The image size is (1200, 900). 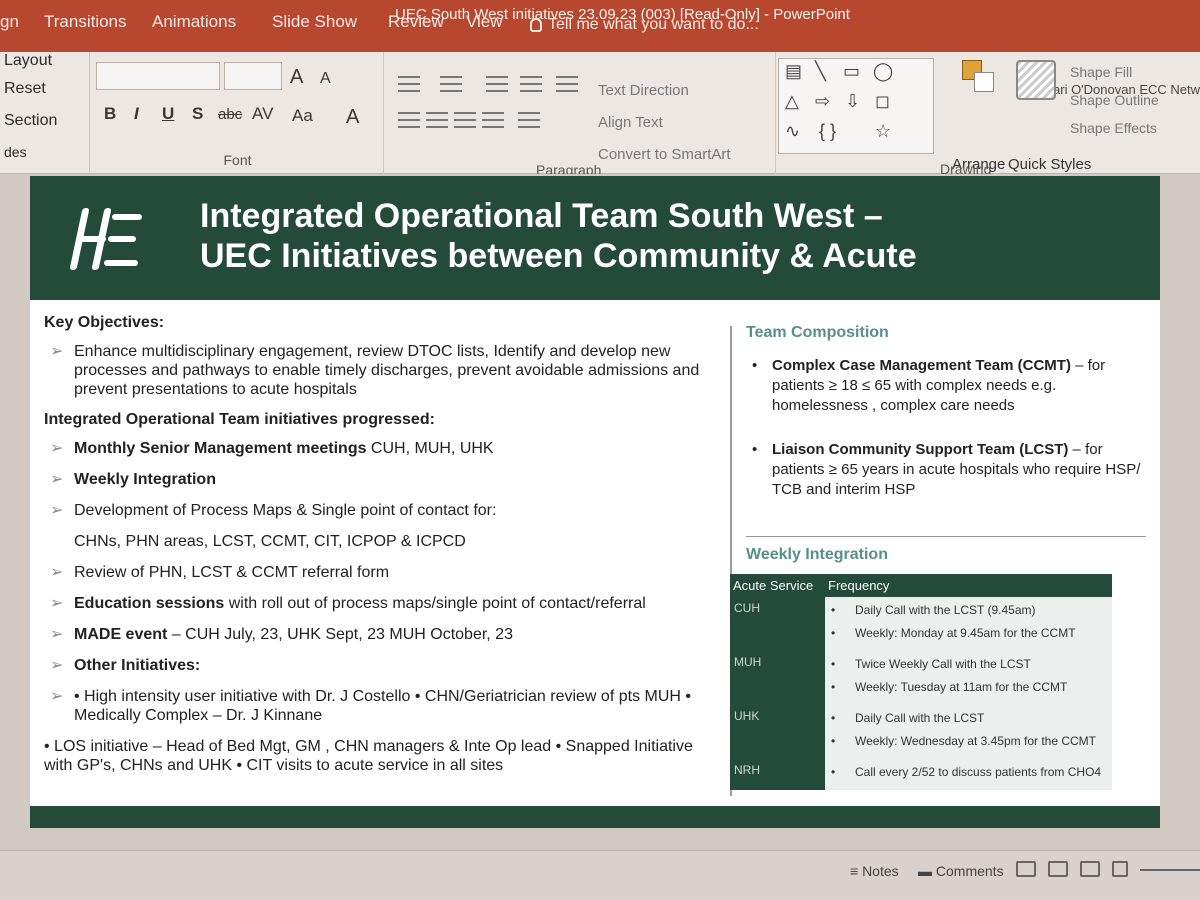 I want to click on italic-button: I, so click(x=136, y=114).